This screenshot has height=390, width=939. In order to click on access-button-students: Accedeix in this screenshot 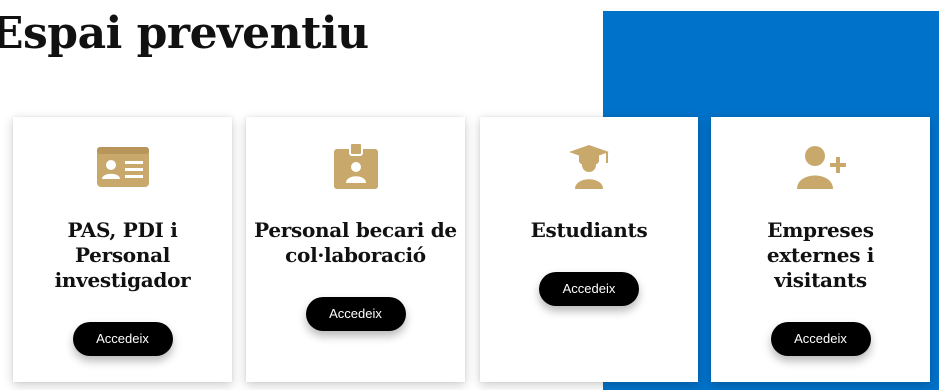, I will do `click(589, 289)`.